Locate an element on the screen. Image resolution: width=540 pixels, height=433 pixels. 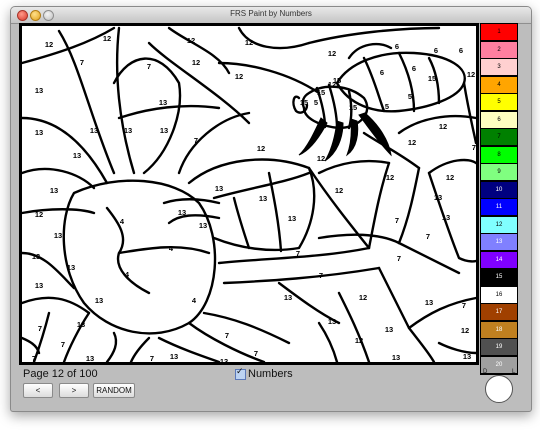
palette-swatch-4: 4 is located at coordinates (499, 84).